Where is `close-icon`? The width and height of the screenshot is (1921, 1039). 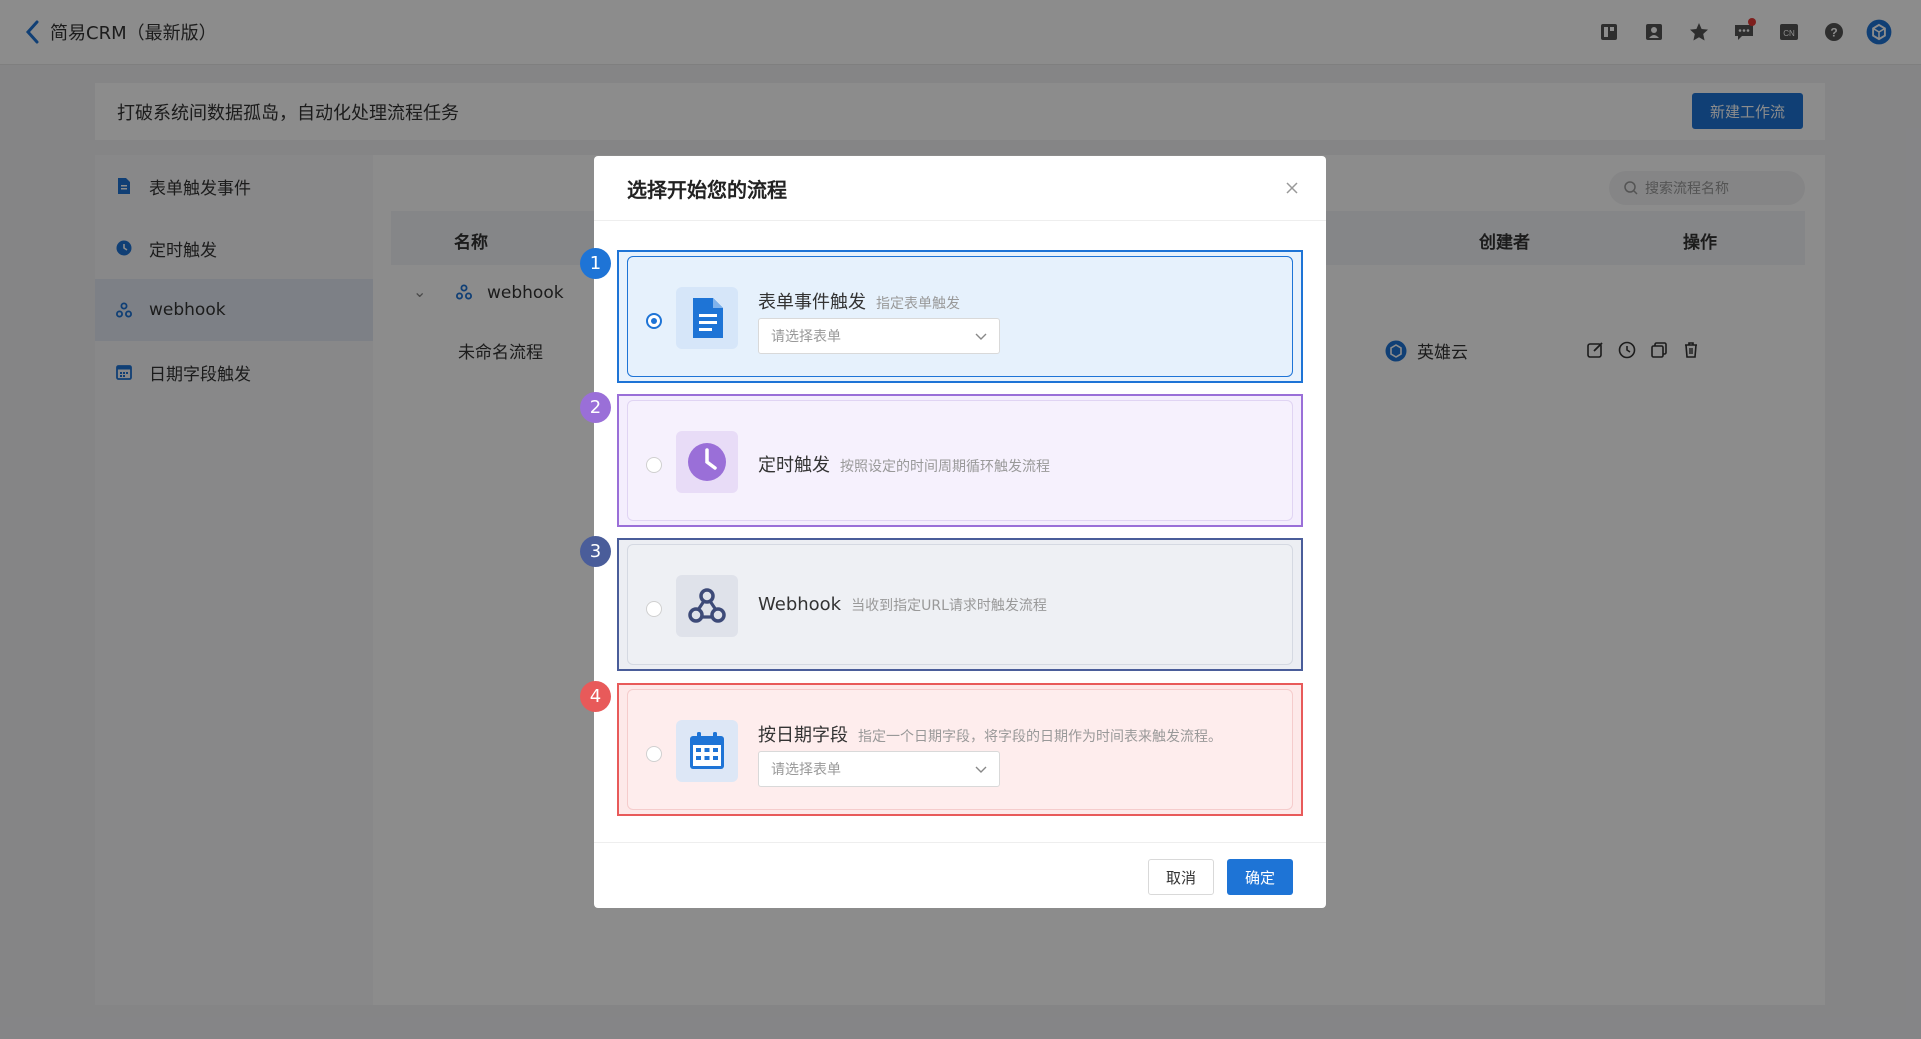 close-icon is located at coordinates (1292, 188).